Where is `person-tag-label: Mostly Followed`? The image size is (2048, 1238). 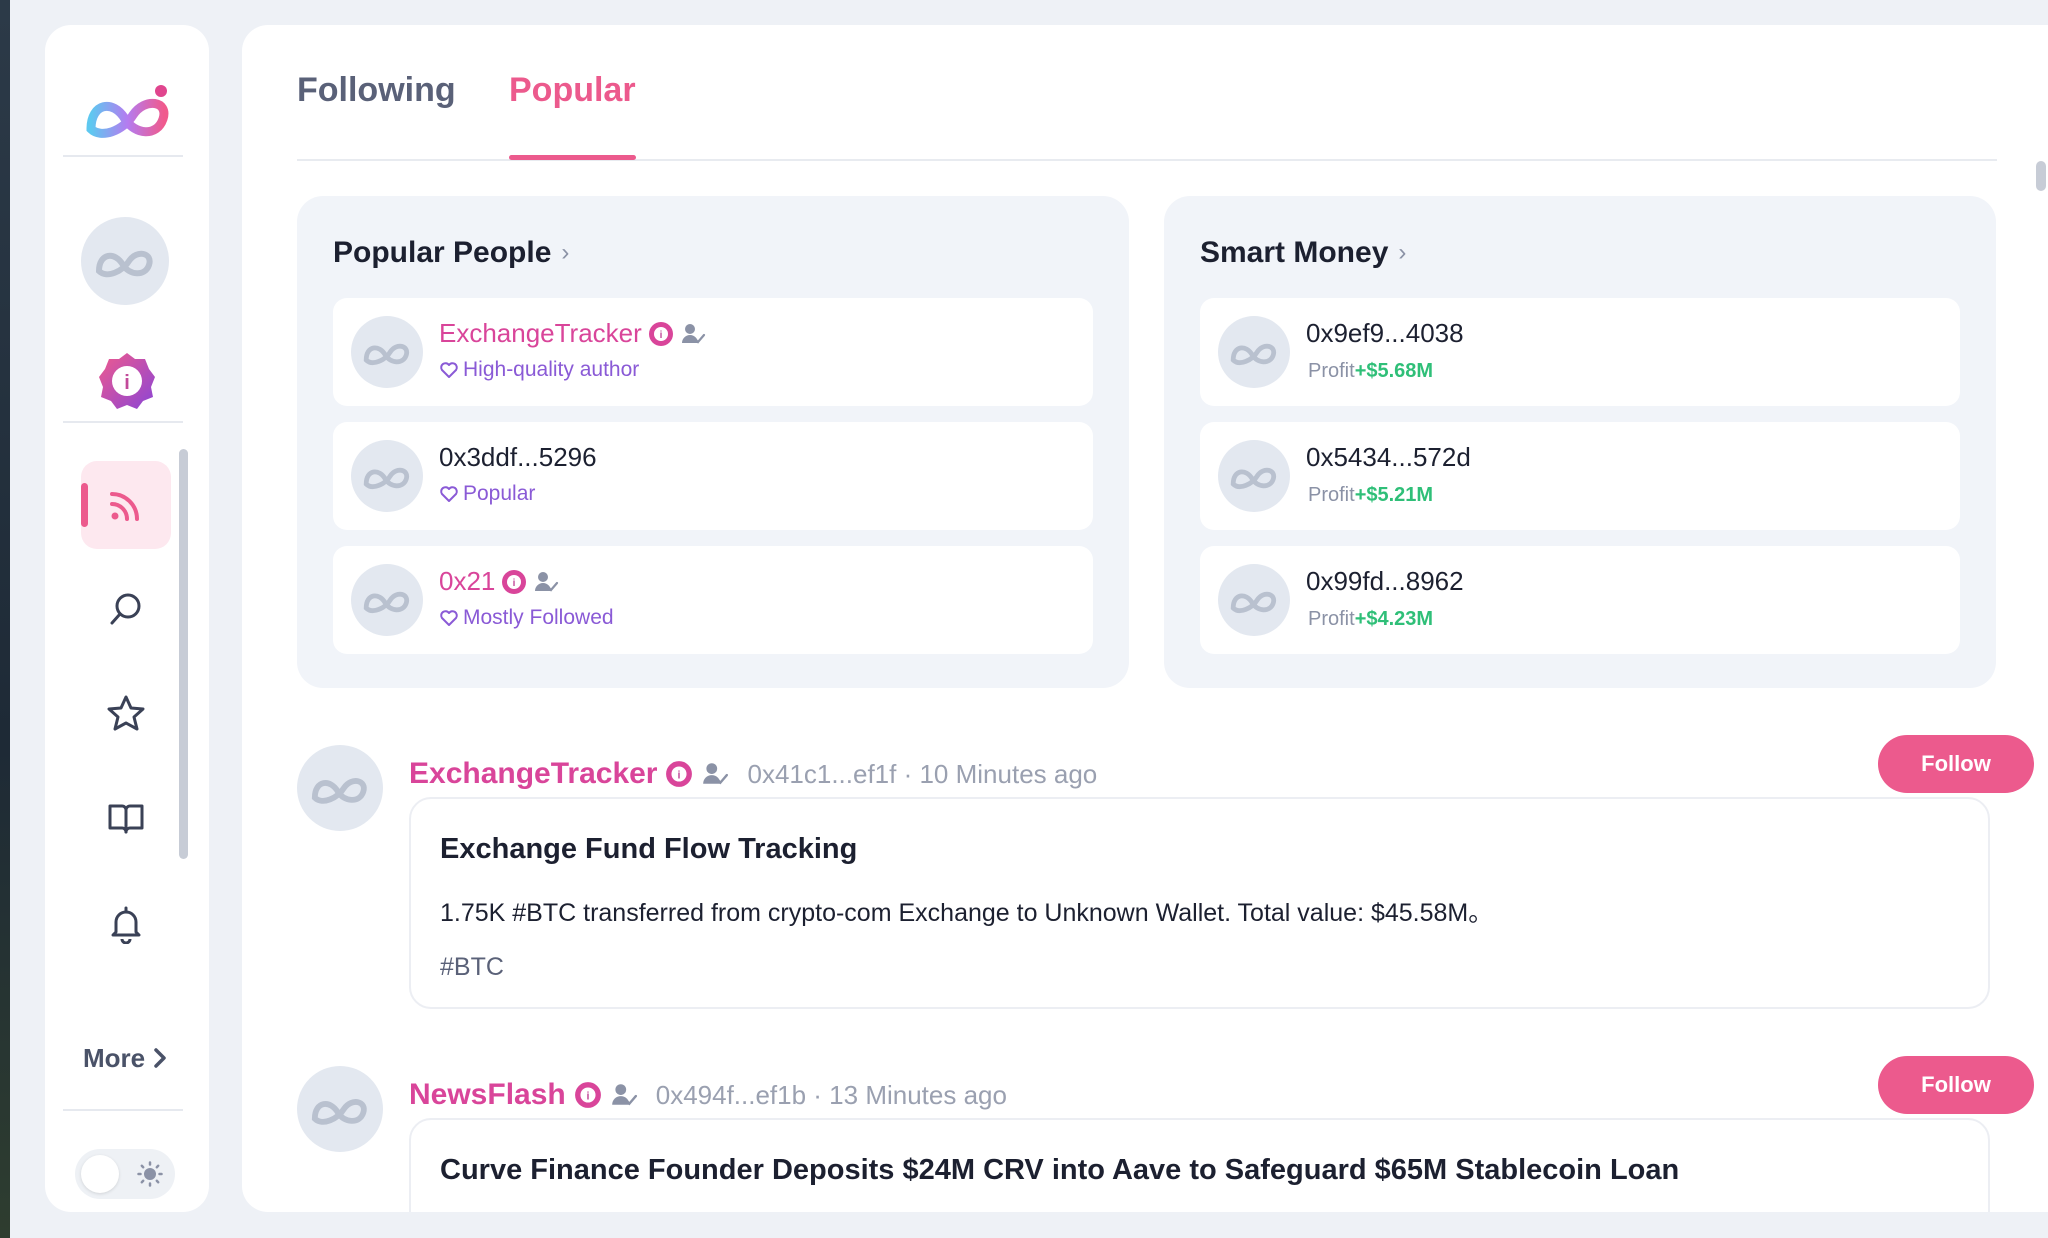
person-tag-label: Mostly Followed is located at coordinates (538, 617).